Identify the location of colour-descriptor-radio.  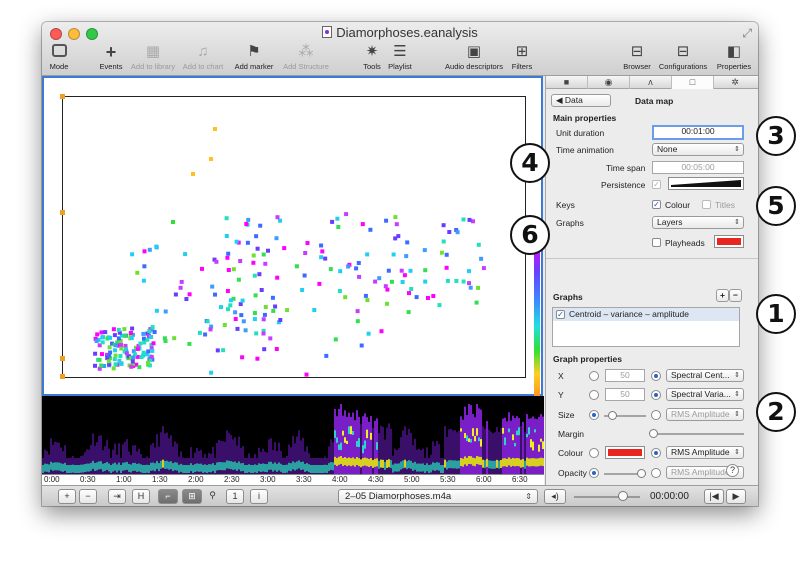
(656, 453).